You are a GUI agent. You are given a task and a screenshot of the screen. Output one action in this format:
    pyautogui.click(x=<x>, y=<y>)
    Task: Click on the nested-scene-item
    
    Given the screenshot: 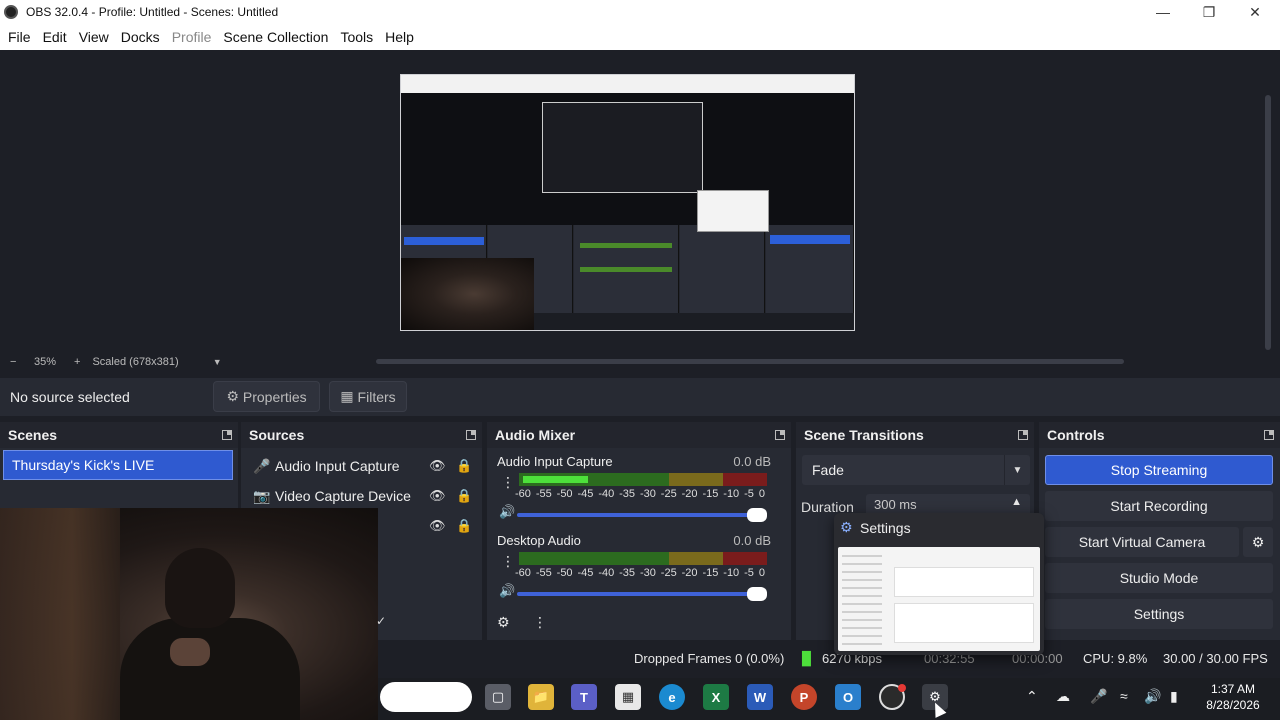 What is the action you would take?
    pyautogui.click(x=444, y=241)
    